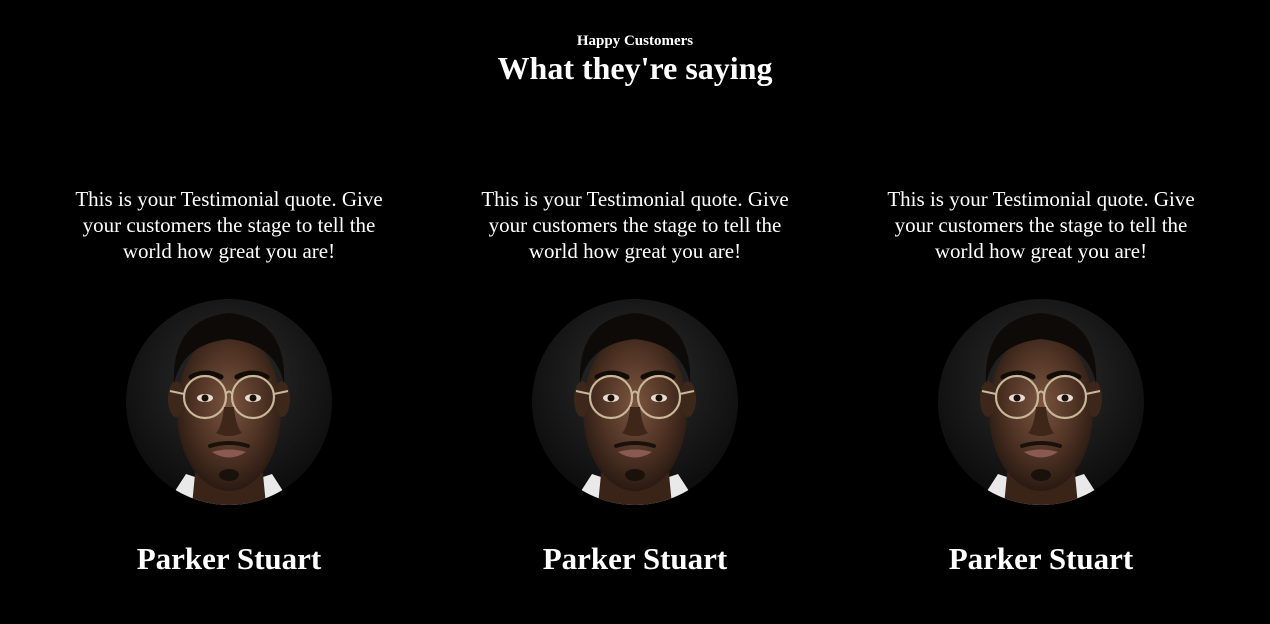 This screenshot has height=624, width=1270. What do you see at coordinates (635, 41) in the screenshot?
I see `section-eyebrow: Happy Customers` at bounding box center [635, 41].